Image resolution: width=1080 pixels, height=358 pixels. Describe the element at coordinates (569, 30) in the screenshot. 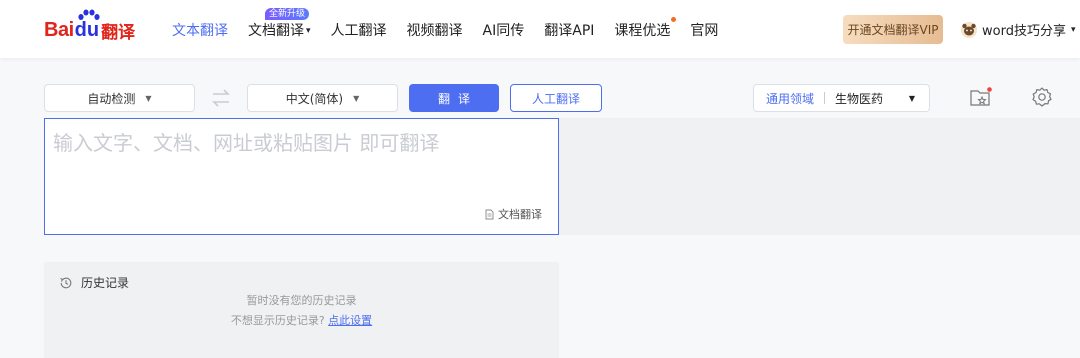

I see `nav-translate-api: 翻译API` at that location.